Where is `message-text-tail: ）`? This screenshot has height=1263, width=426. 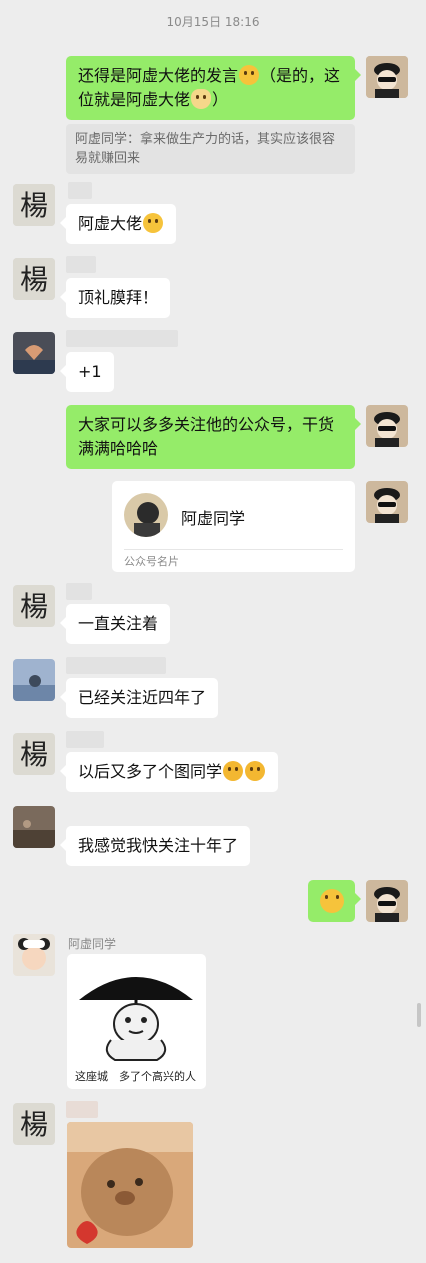
message-text-tail: ） is located at coordinates (220, 99).